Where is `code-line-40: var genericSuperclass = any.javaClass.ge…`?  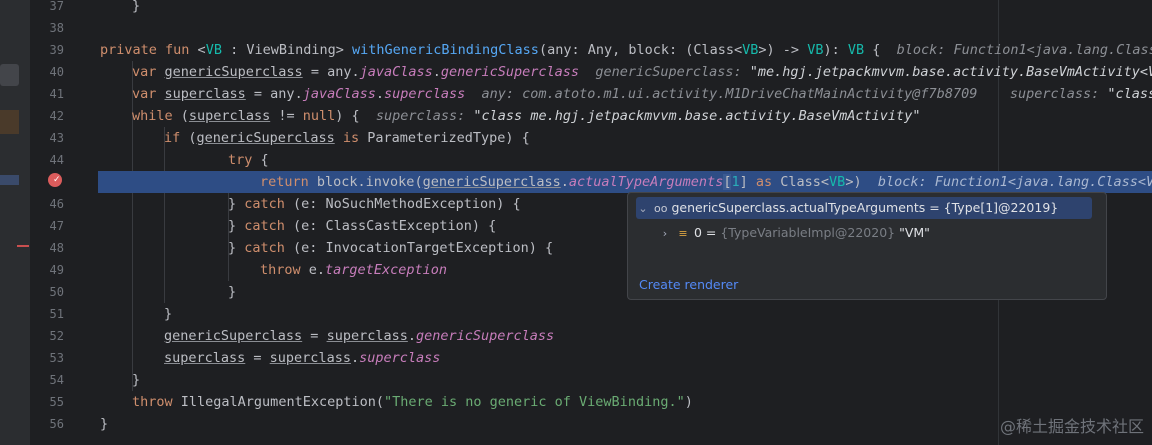 code-line-40: var genericSuperclass = any.javaClass.ge… is located at coordinates (642, 72).